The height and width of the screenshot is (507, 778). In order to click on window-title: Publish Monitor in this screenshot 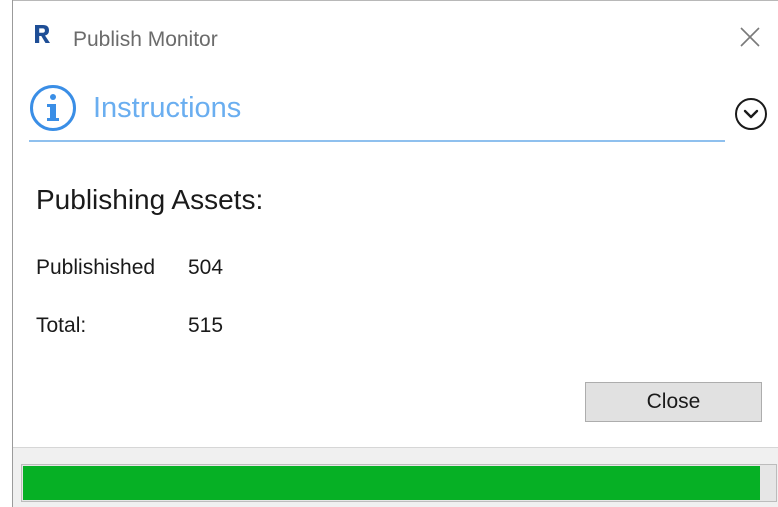, I will do `click(145, 39)`.